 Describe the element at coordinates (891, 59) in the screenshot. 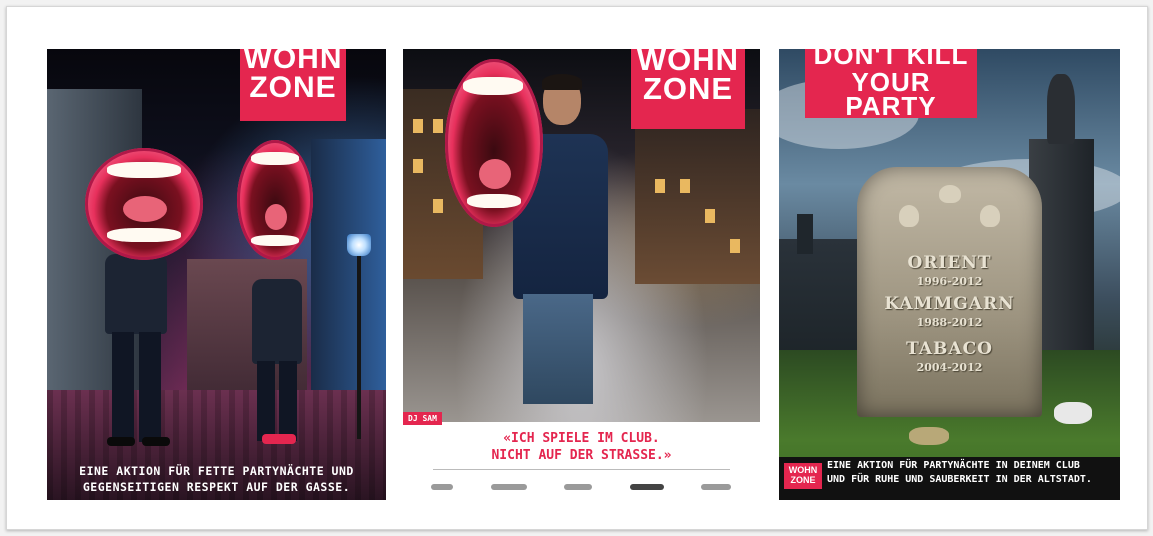

I see `logo-line-1: DON'T KILL` at that location.